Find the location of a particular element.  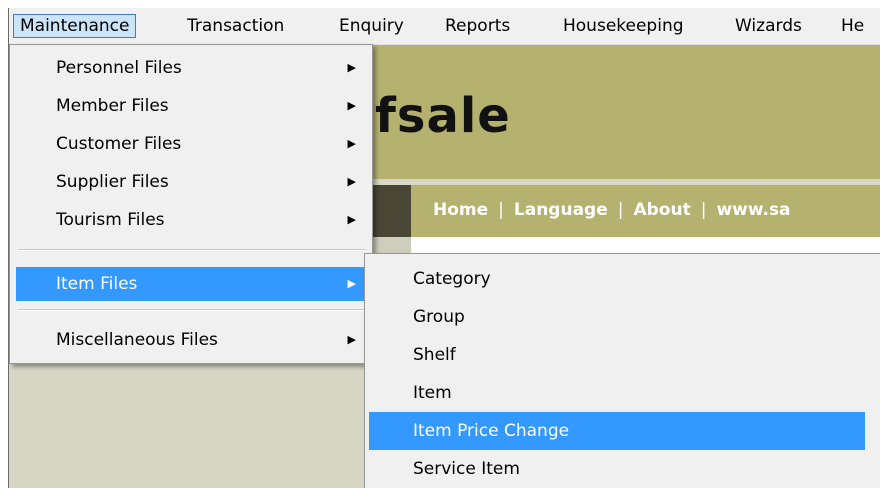

menu-item-miscellaneous-files: Miscellaneous Files ▶ is located at coordinates (192, 340).